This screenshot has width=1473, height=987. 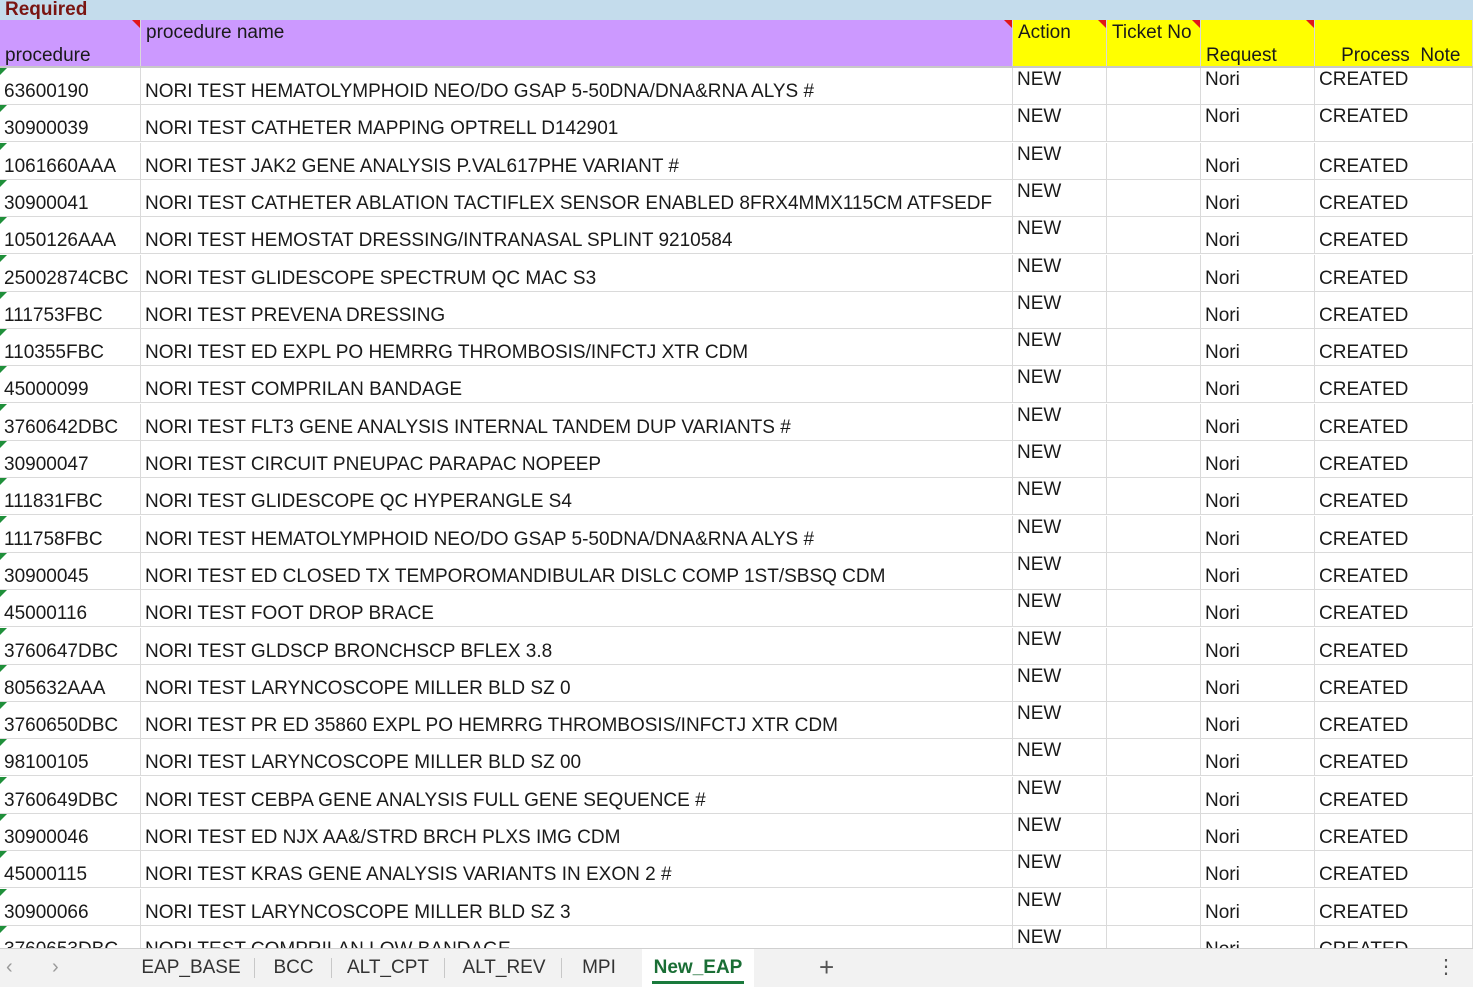 I want to click on cell-id: 1061660AAA, so click(x=70, y=161).